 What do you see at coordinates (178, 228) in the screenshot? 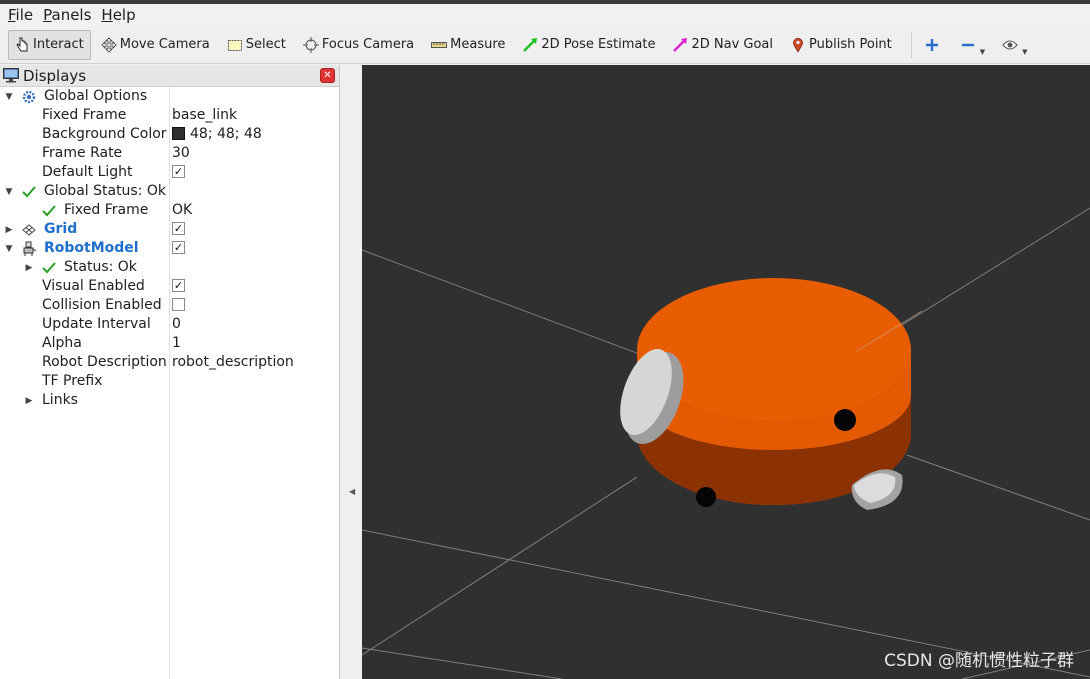
I see `grid-checkbox: ✓` at bounding box center [178, 228].